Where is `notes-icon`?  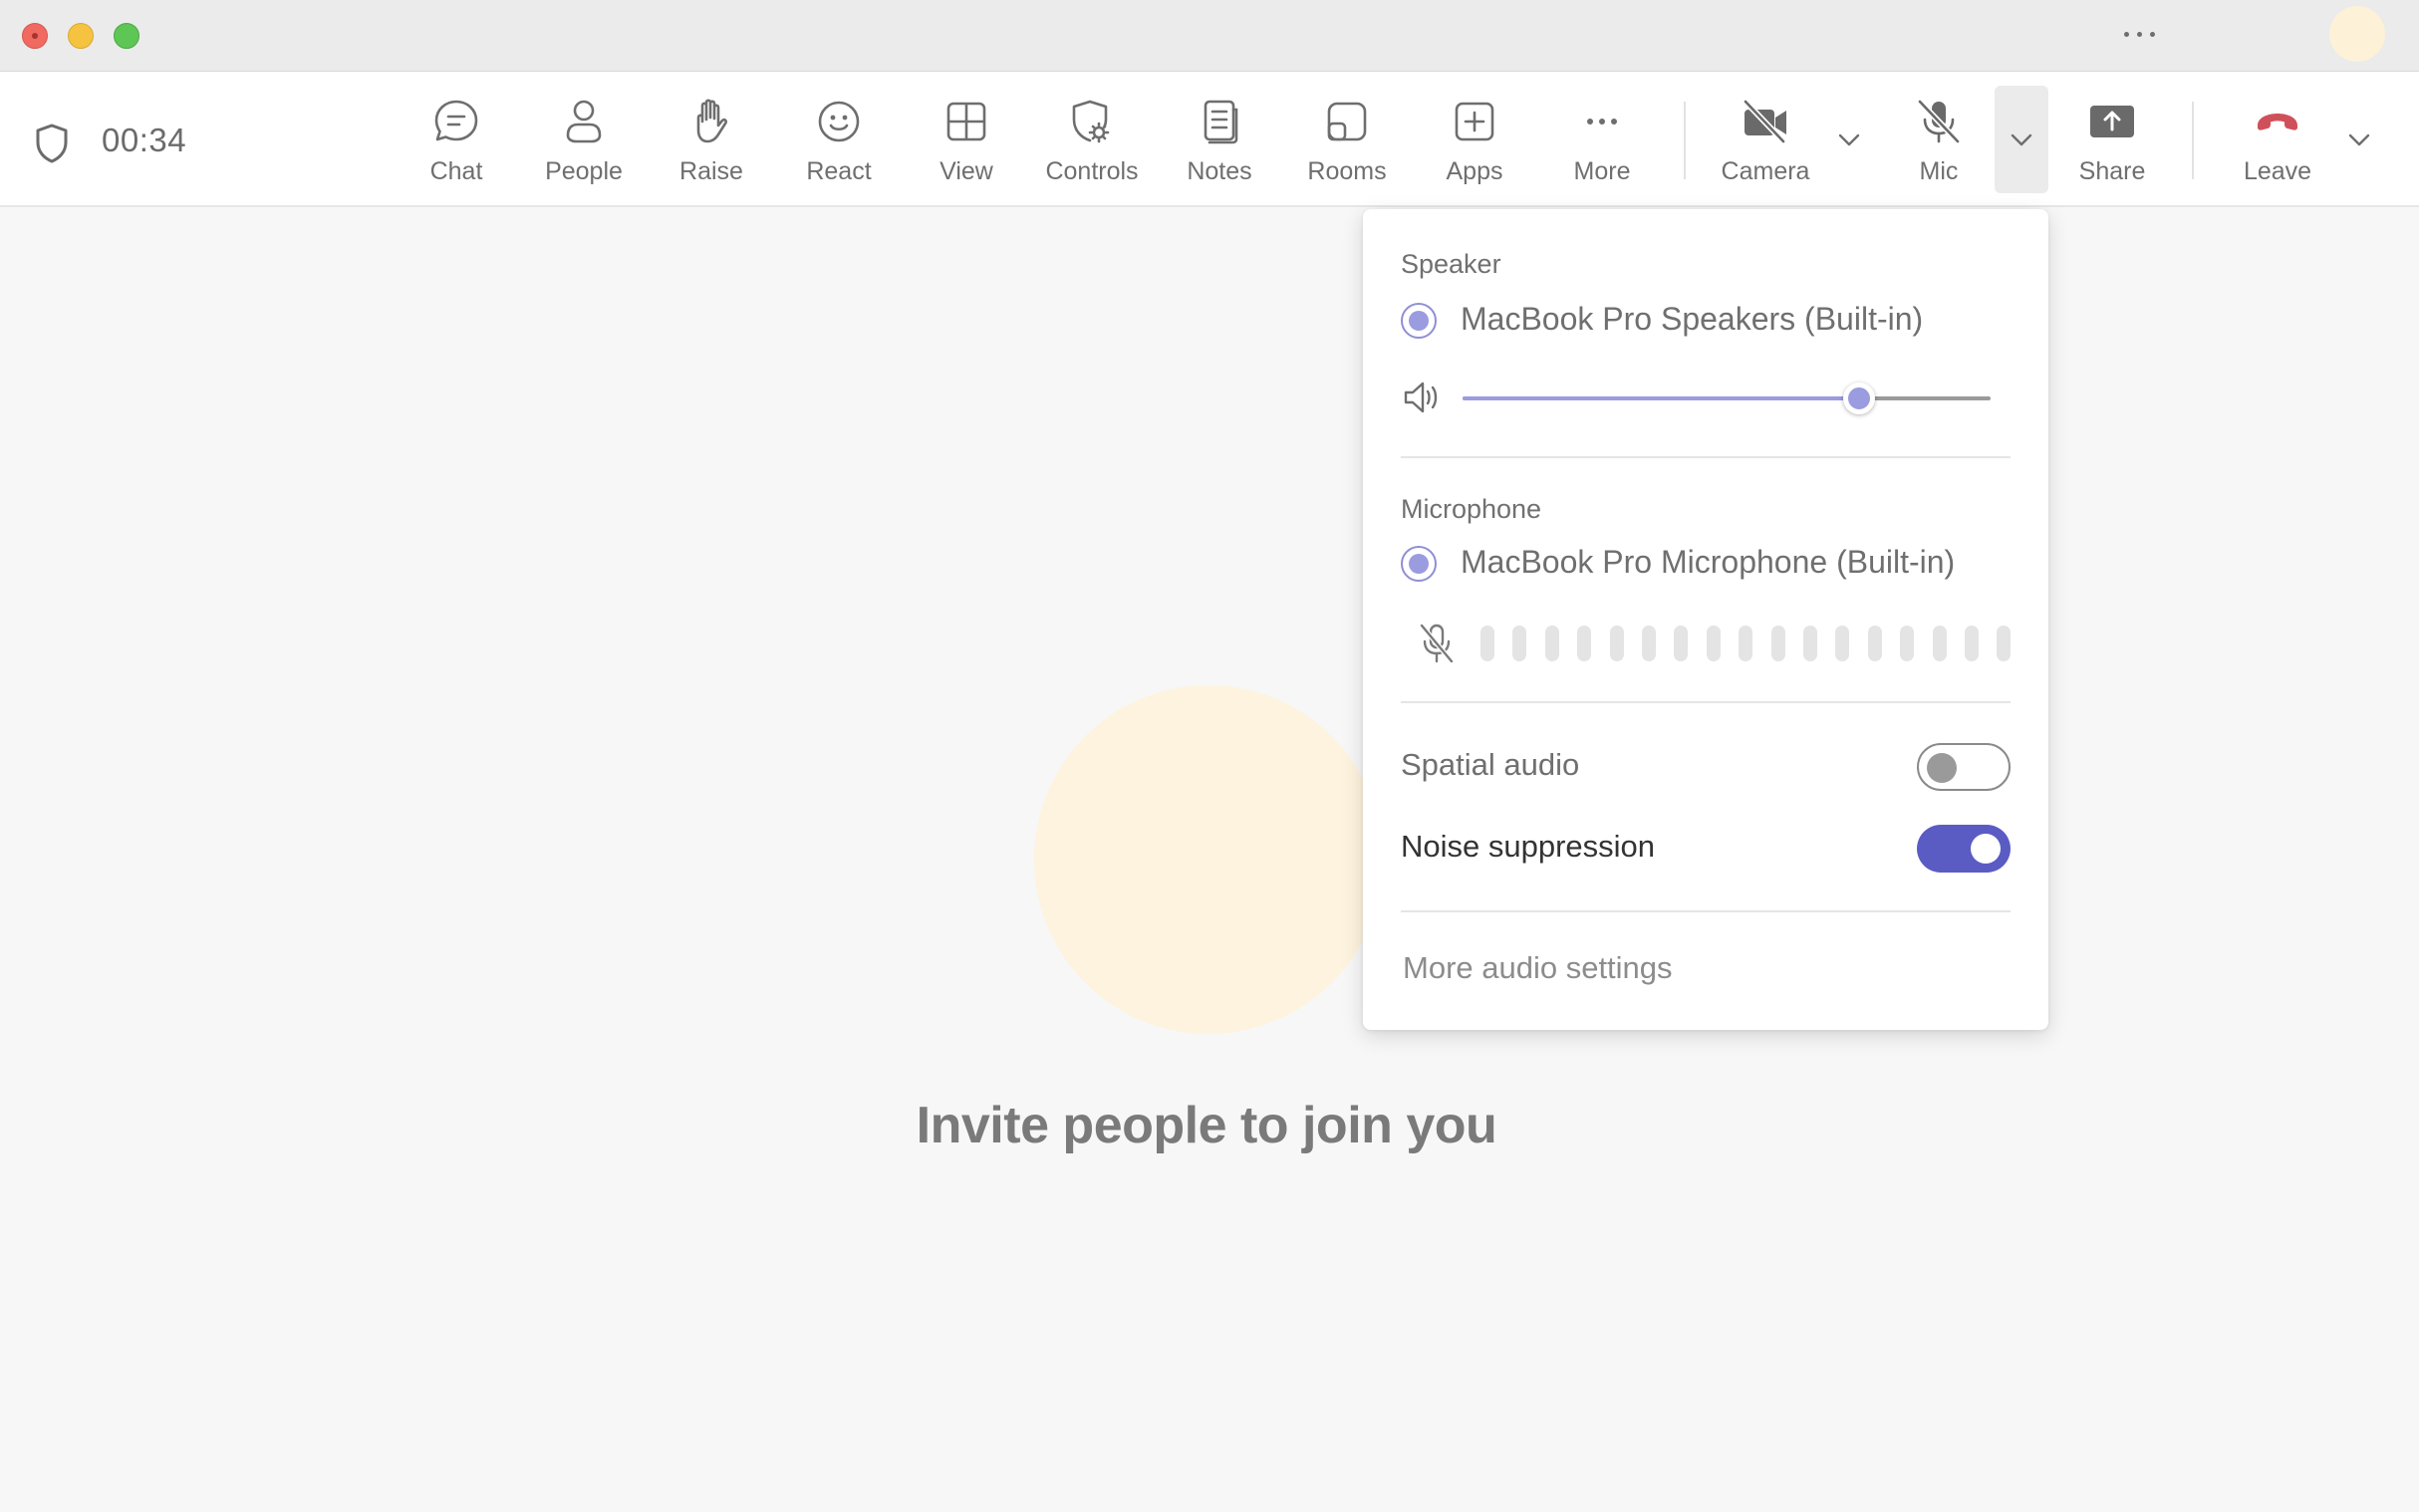
notes-icon is located at coordinates (1219, 121).